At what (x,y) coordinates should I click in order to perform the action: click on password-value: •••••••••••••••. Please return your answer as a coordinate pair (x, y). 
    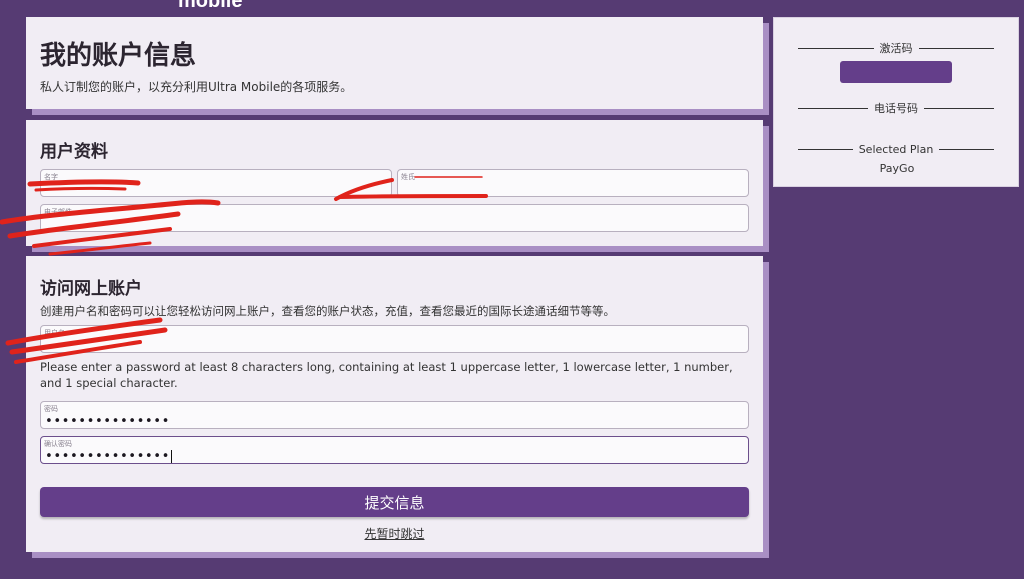
    Looking at the image, I should click on (107, 421).